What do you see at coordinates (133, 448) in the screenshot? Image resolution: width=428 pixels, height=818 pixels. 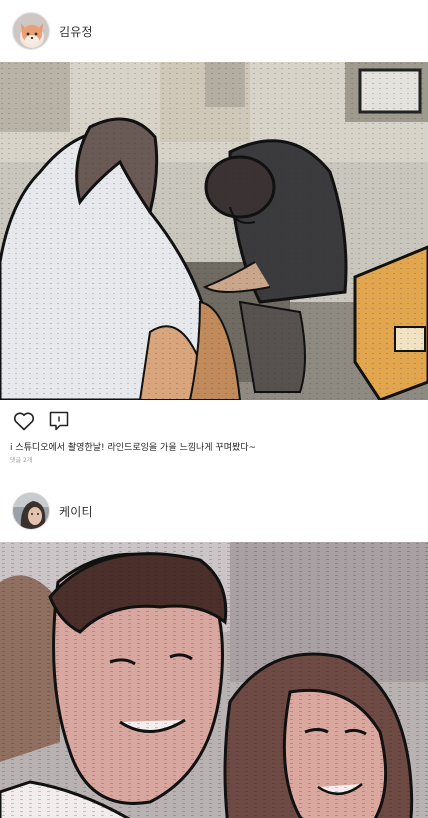 I see `post-caption: i 스튜디오에서 촬영한날! 라인드로잉을 가을 느낌나게 꾸며봤다~` at bounding box center [133, 448].